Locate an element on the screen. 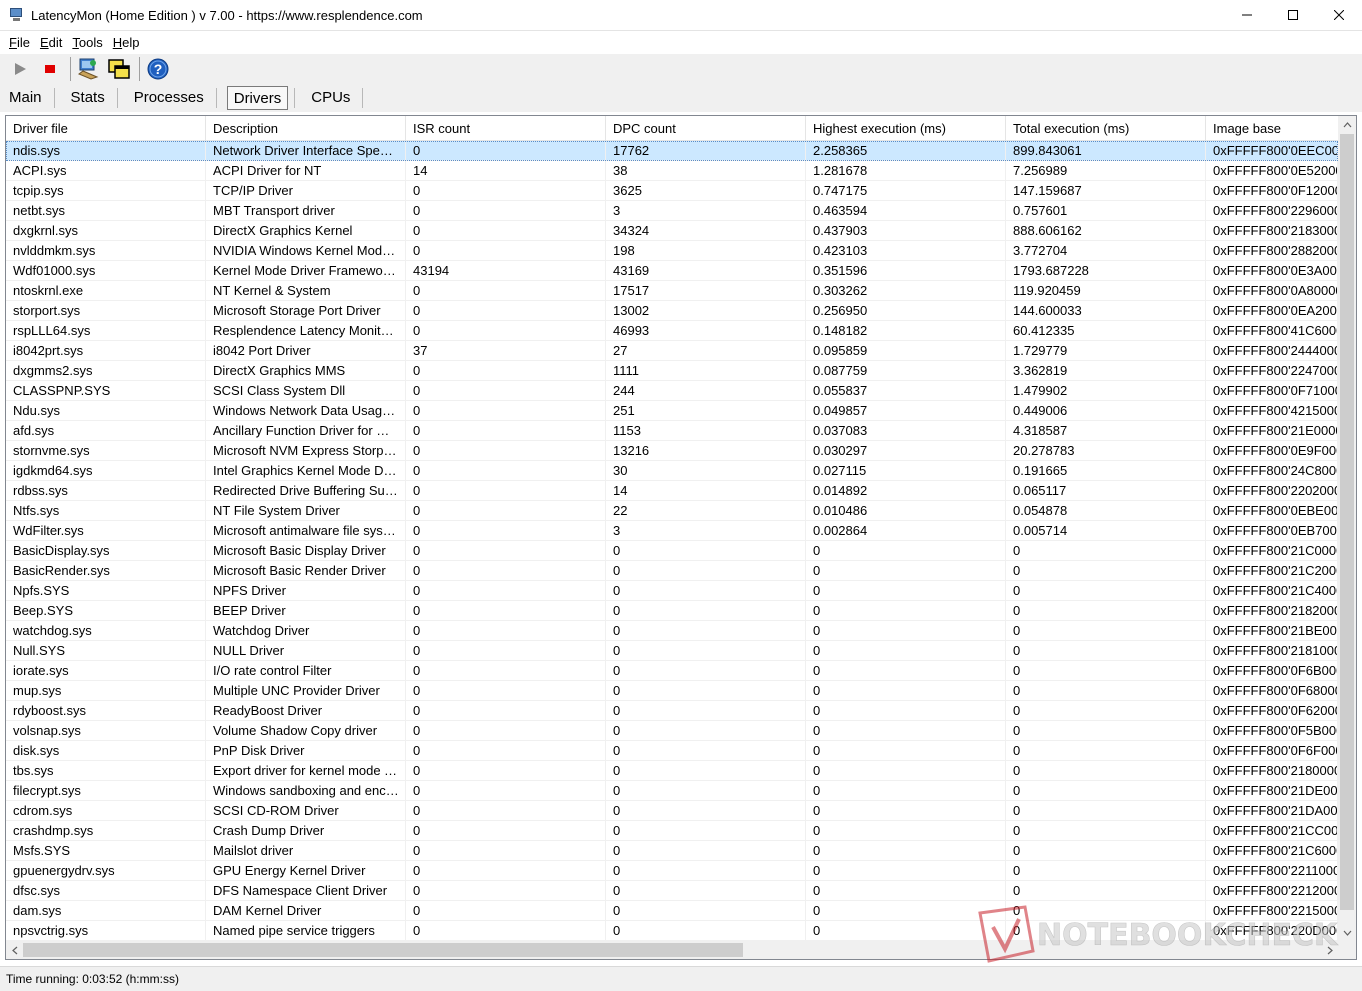 This screenshot has height=991, width=1362. column-header: Total execution (ms) is located at coordinates (1106, 128).